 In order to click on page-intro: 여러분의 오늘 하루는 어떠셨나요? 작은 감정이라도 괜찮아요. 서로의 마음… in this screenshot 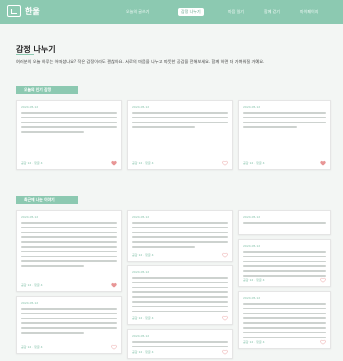, I will do `click(140, 61)`.